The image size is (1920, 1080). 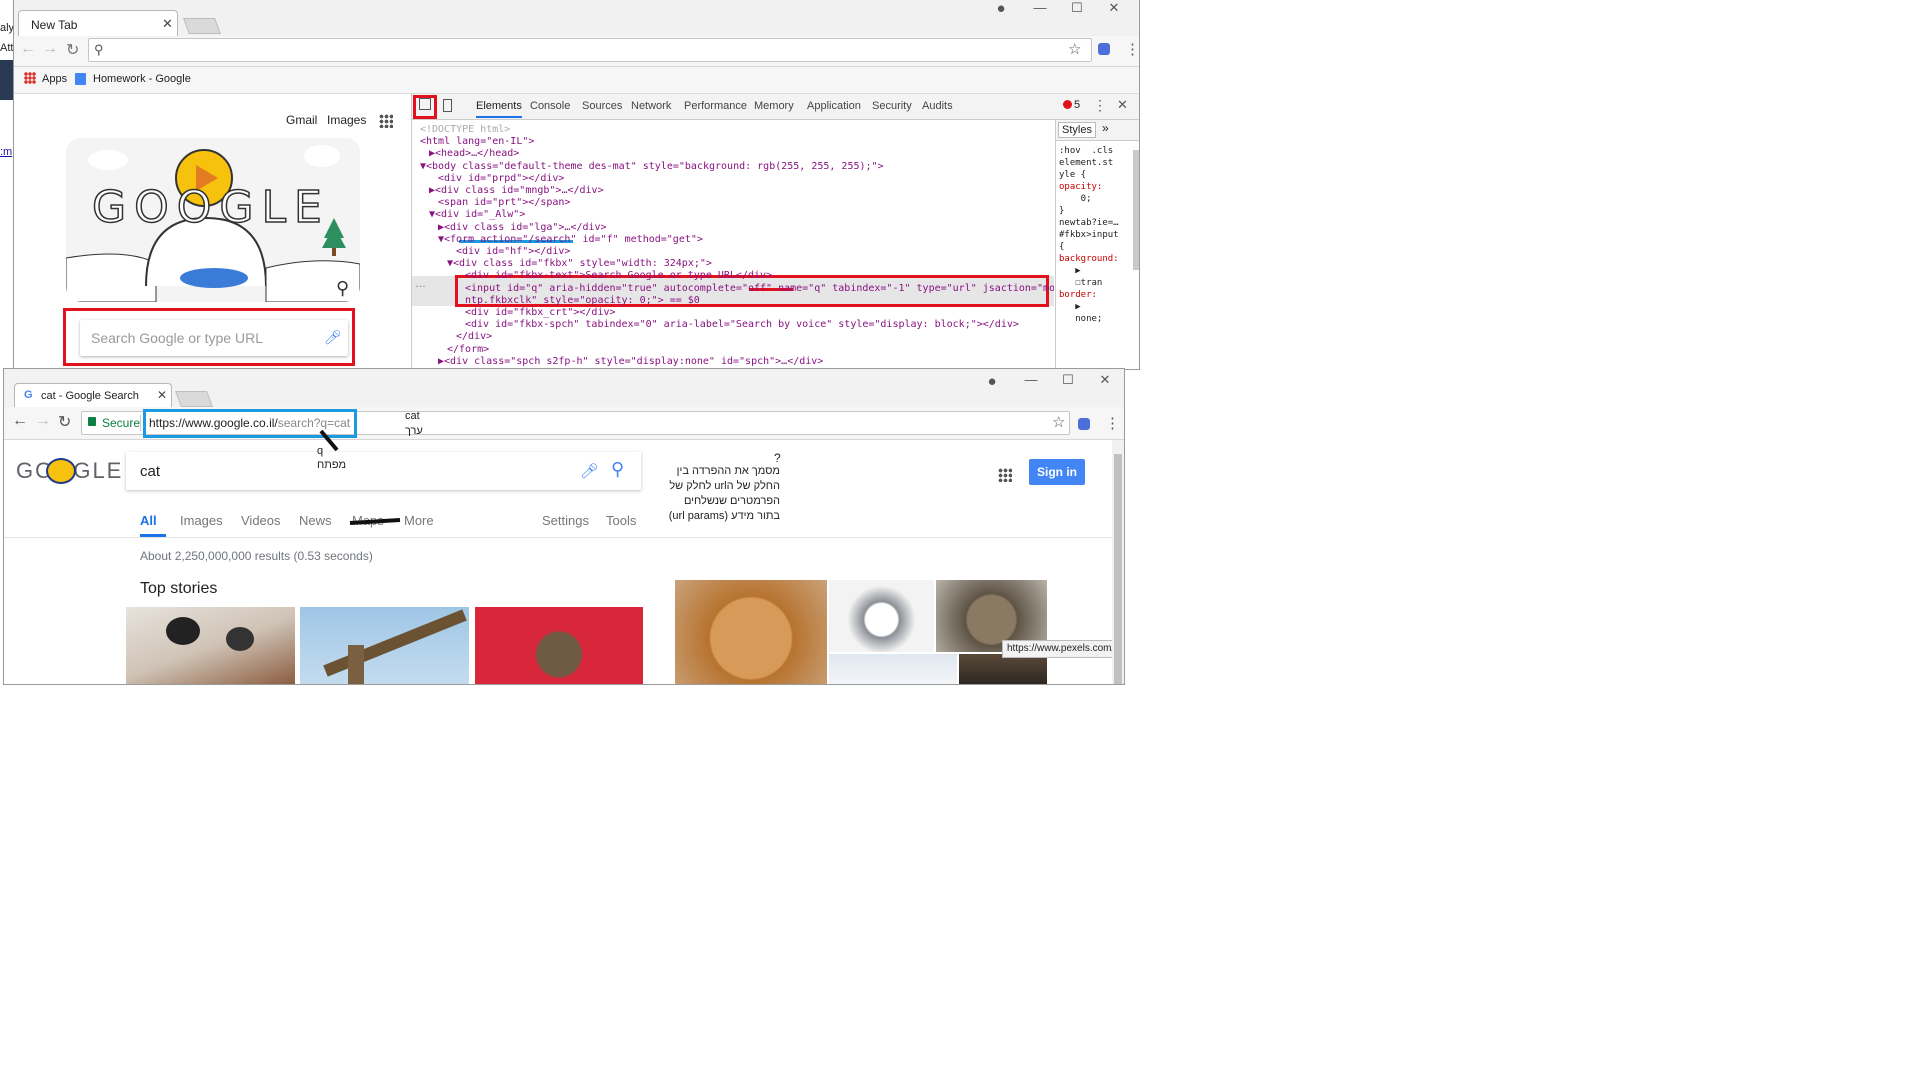 What do you see at coordinates (320, 451) in the screenshot?
I see `annotation-key-word: q` at bounding box center [320, 451].